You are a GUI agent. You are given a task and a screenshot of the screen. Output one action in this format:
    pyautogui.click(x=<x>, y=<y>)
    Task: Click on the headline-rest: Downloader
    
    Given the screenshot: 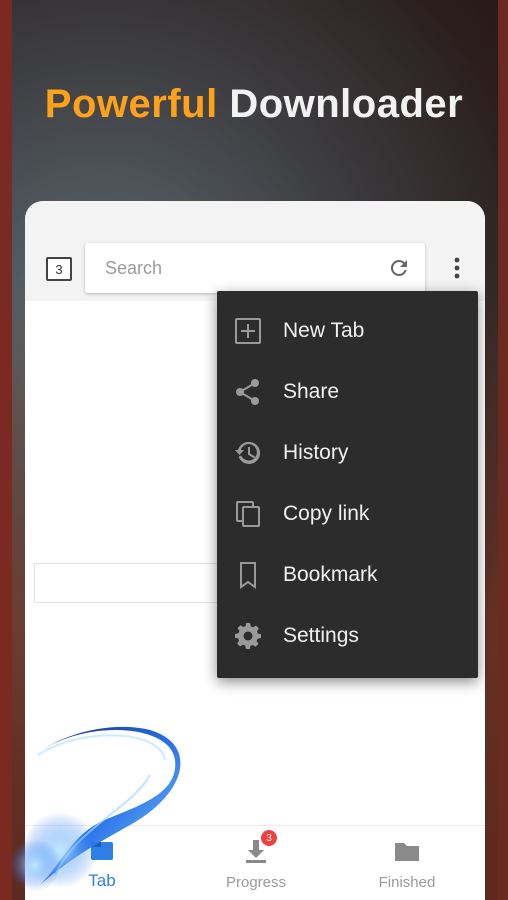 What is the action you would take?
    pyautogui.click(x=346, y=104)
    